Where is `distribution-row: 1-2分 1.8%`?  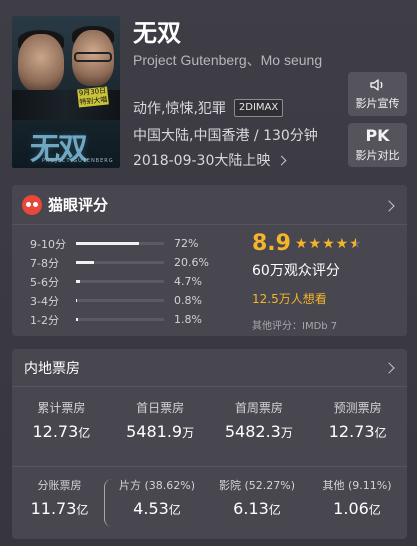 distribution-row: 1-2分 1.8% is located at coordinates (127, 319).